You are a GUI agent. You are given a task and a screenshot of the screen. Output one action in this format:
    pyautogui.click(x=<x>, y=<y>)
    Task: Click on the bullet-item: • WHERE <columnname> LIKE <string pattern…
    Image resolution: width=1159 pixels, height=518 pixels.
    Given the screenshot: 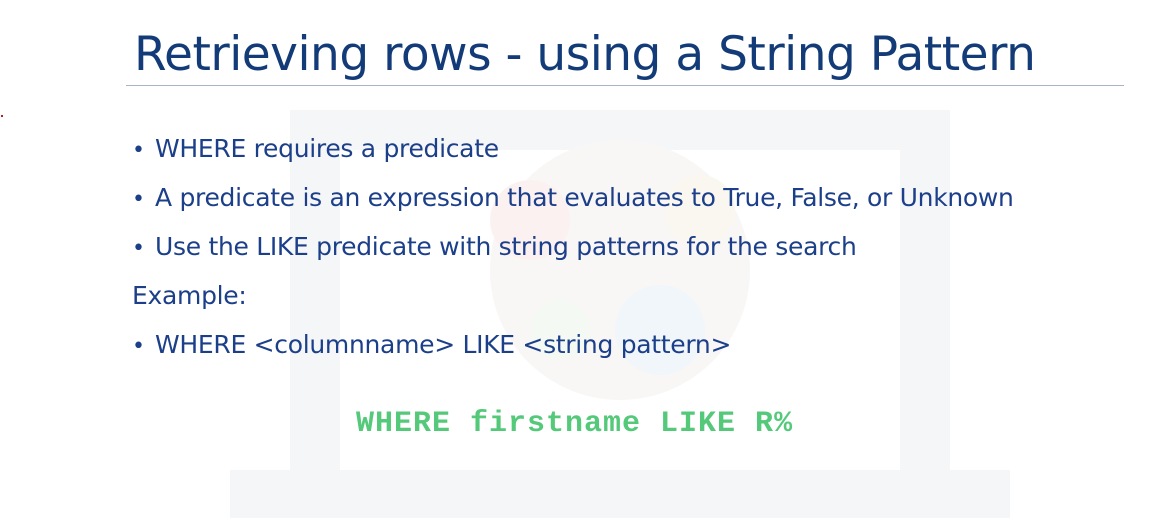 What is the action you would take?
    pyautogui.click(x=637, y=344)
    